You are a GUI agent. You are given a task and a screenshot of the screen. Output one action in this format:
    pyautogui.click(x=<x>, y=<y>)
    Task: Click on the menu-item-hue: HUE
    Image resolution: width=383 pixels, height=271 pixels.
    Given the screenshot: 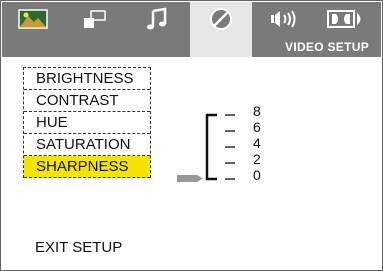 What is the action you would take?
    pyautogui.click(x=87, y=123)
    